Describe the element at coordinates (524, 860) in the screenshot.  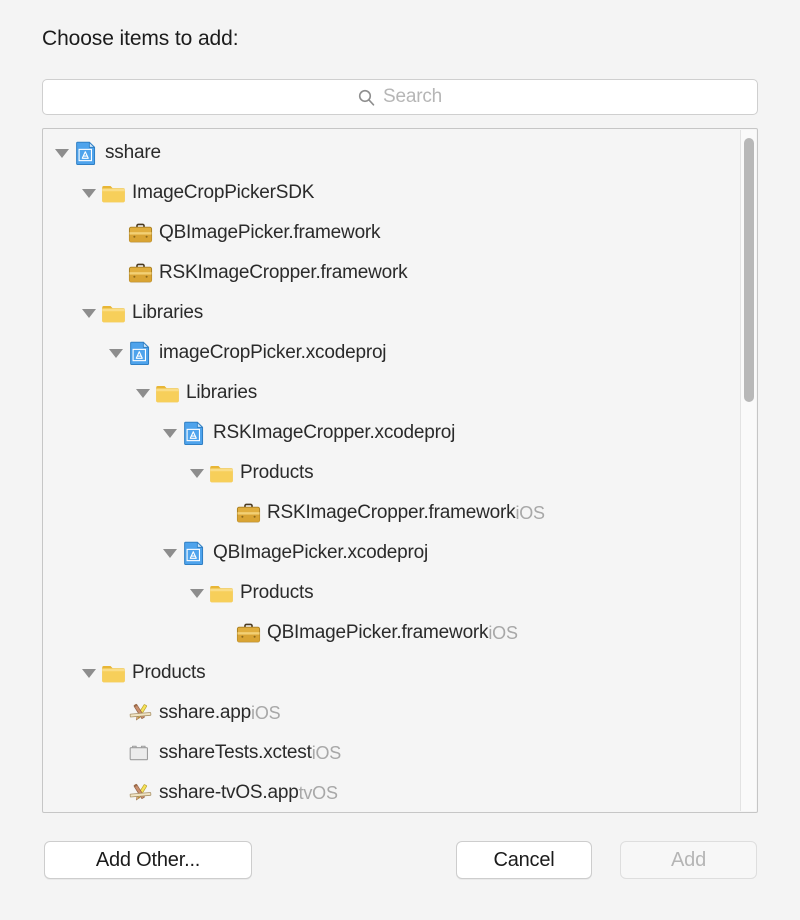
I see `cancel-button: Cancel` at that location.